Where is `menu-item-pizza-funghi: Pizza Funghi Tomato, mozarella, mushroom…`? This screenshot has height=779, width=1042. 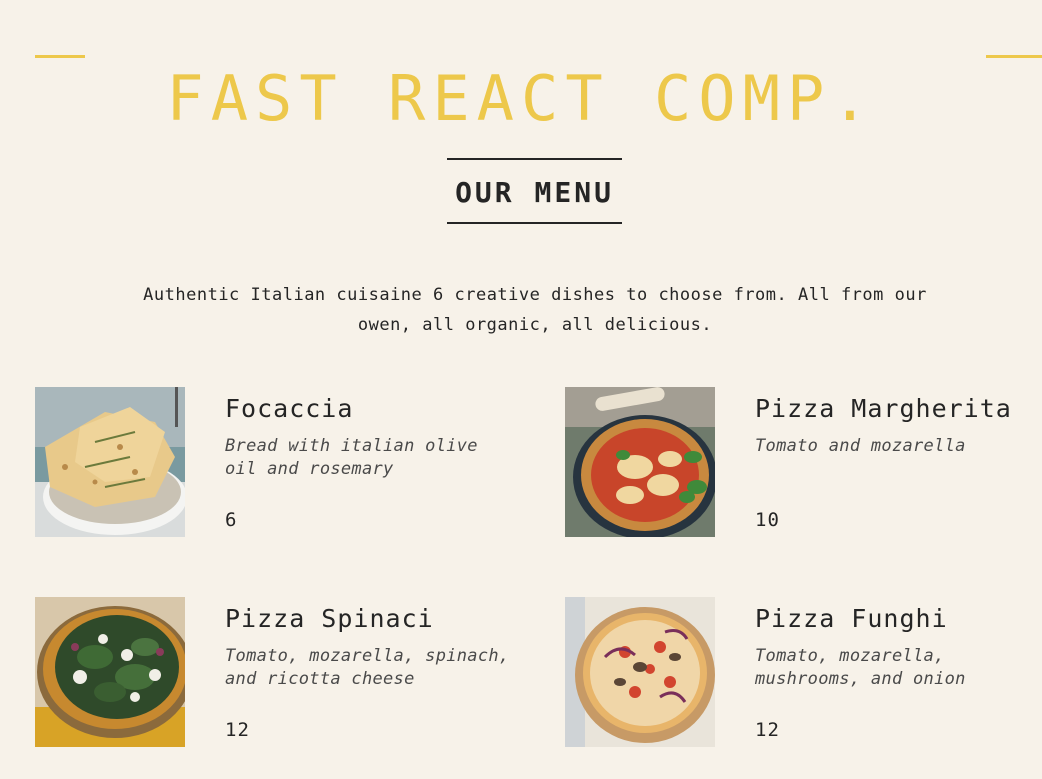
menu-item-pizza-funghi: Pizza Funghi Tomato, mozarella, mushroom… is located at coordinates (803, 672).